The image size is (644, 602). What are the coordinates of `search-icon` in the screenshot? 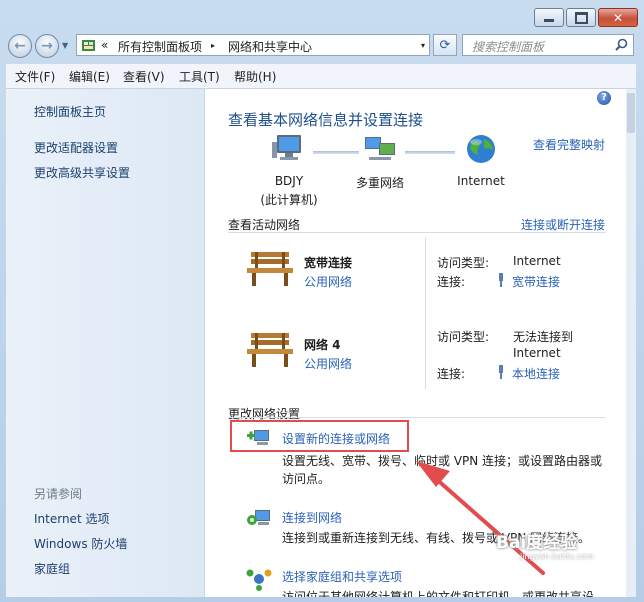 It's located at (621, 44).